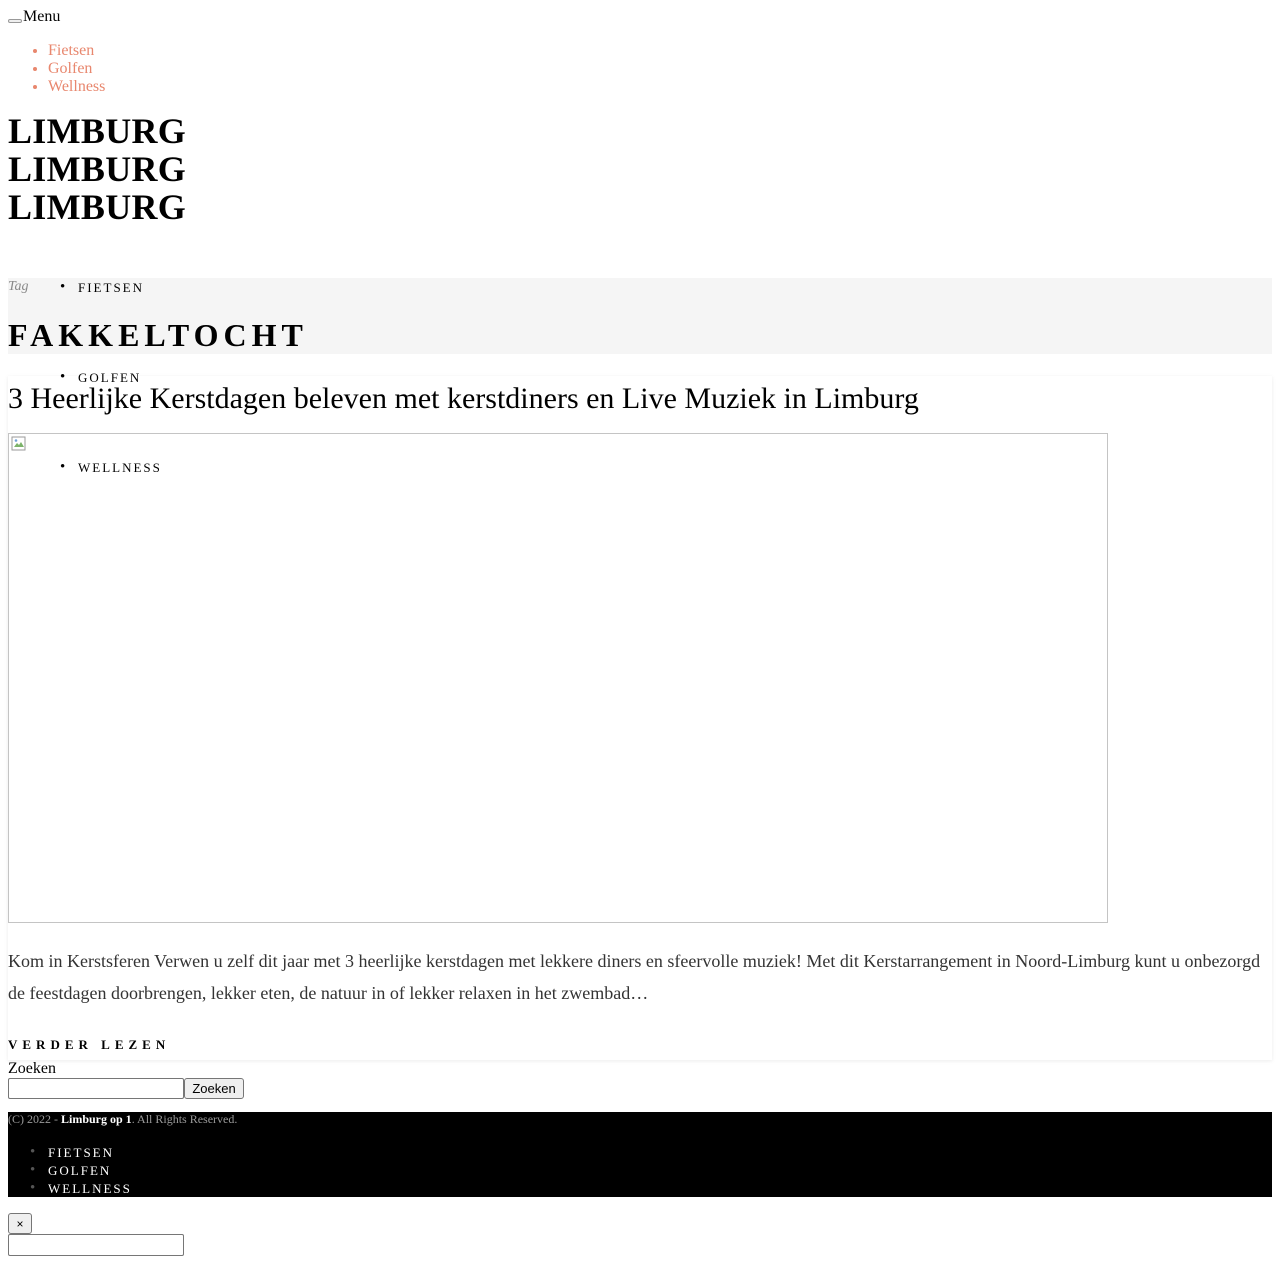  Describe the element at coordinates (18, 286) in the screenshot. I see `tag-label: Tag` at that location.